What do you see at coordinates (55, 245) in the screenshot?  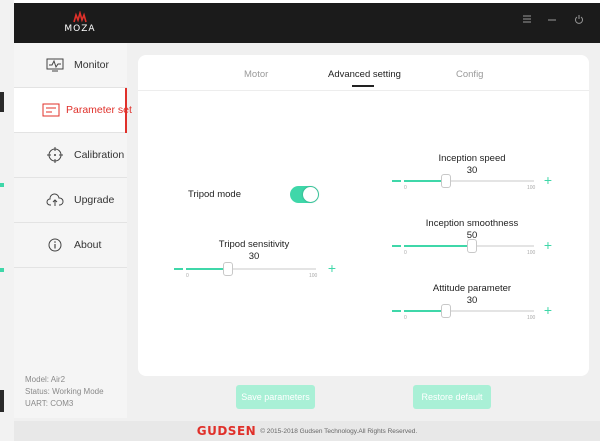 I see `info-icon` at bounding box center [55, 245].